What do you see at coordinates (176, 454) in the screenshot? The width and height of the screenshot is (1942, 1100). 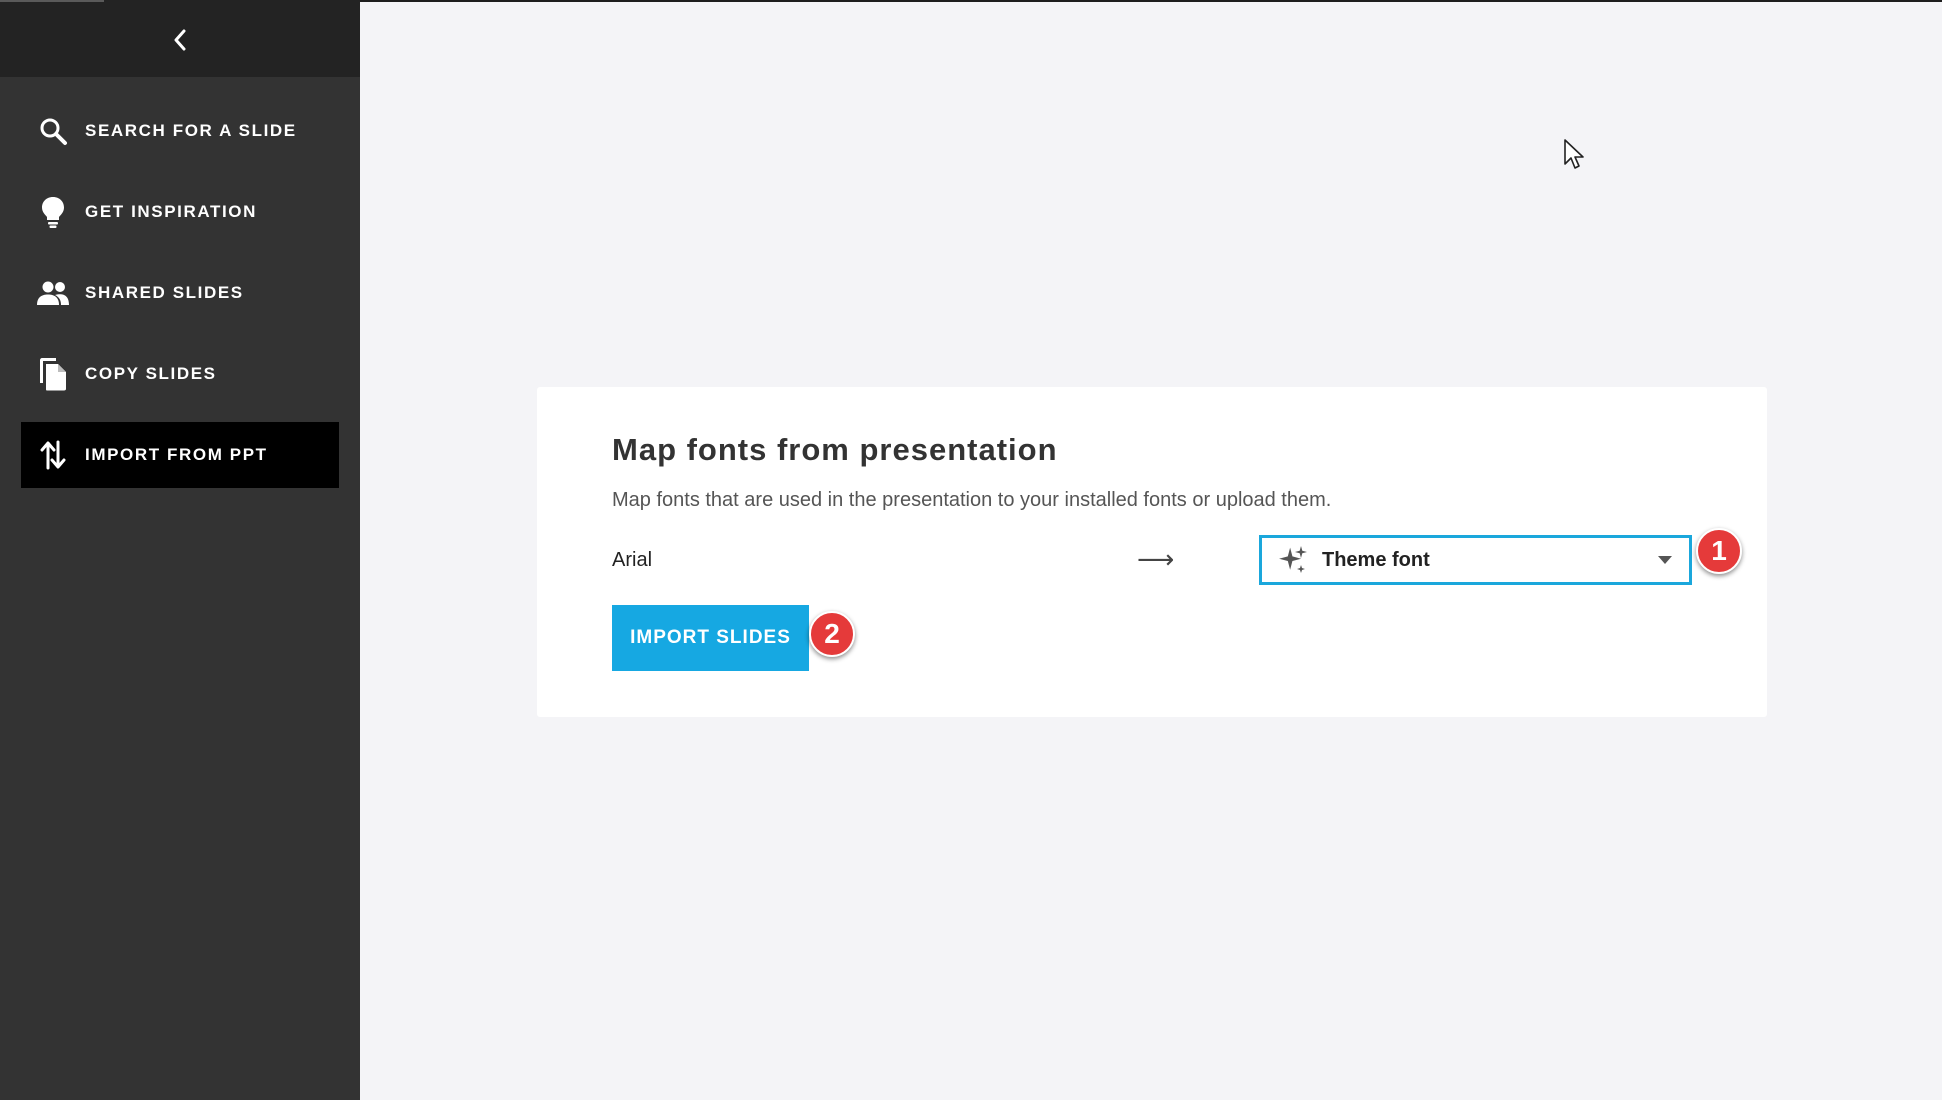 I see `sidebar-item-label: IMPORT FROM PPT` at bounding box center [176, 454].